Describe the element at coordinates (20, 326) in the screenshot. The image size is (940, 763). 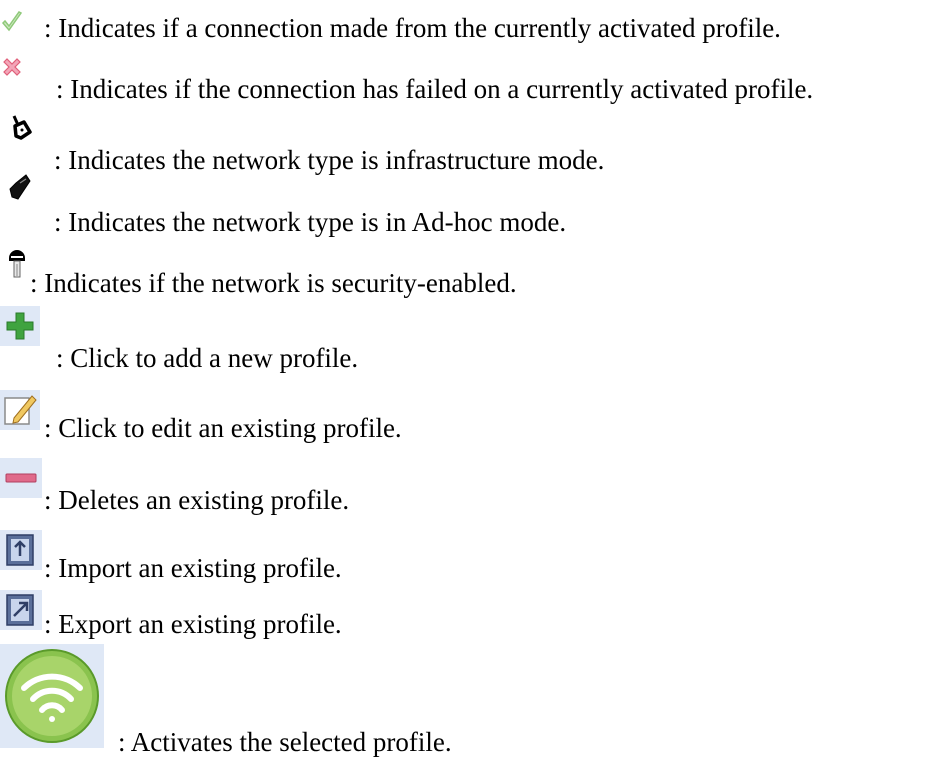
I see `add-profile-icon` at that location.